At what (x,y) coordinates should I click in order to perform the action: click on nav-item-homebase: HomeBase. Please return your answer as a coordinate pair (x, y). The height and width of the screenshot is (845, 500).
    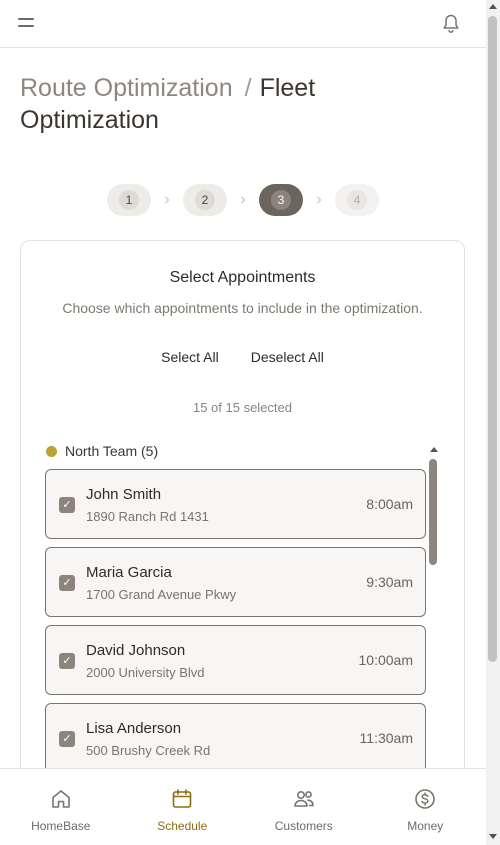
    Looking at the image, I should click on (61, 807).